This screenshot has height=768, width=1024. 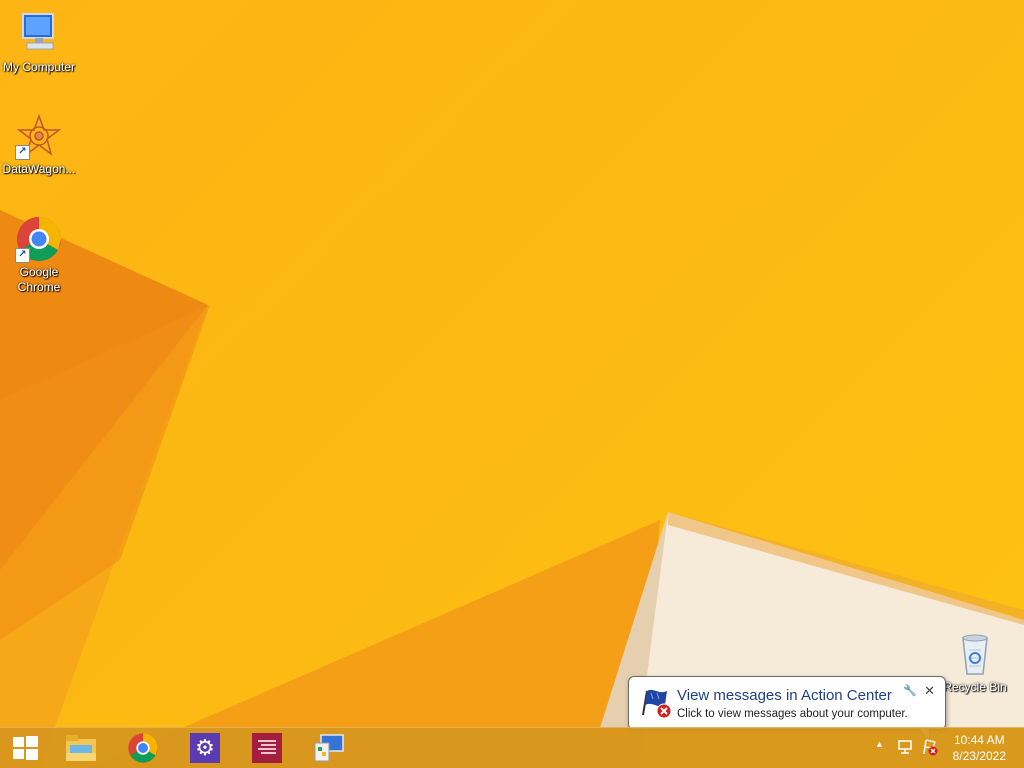 I want to click on taskbar-text-editor, so click(x=267, y=748).